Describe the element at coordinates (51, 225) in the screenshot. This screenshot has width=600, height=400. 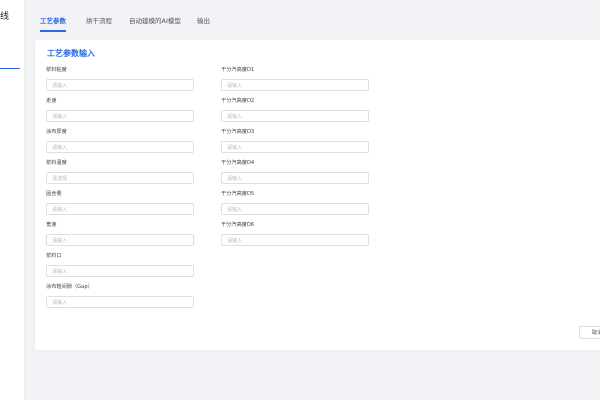
I see `field-label: 宽速` at that location.